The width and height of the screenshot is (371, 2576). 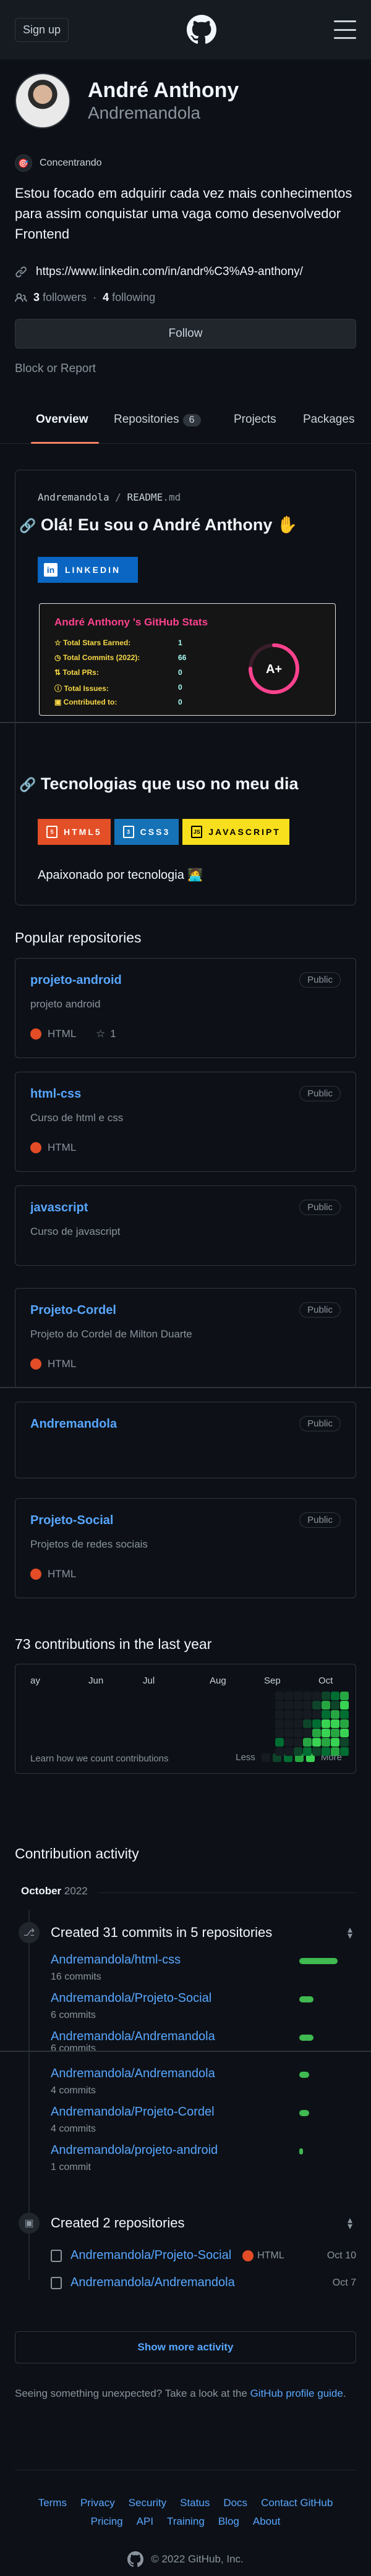 What do you see at coordinates (42, 29) in the screenshot?
I see `signup-button: Sign up` at bounding box center [42, 29].